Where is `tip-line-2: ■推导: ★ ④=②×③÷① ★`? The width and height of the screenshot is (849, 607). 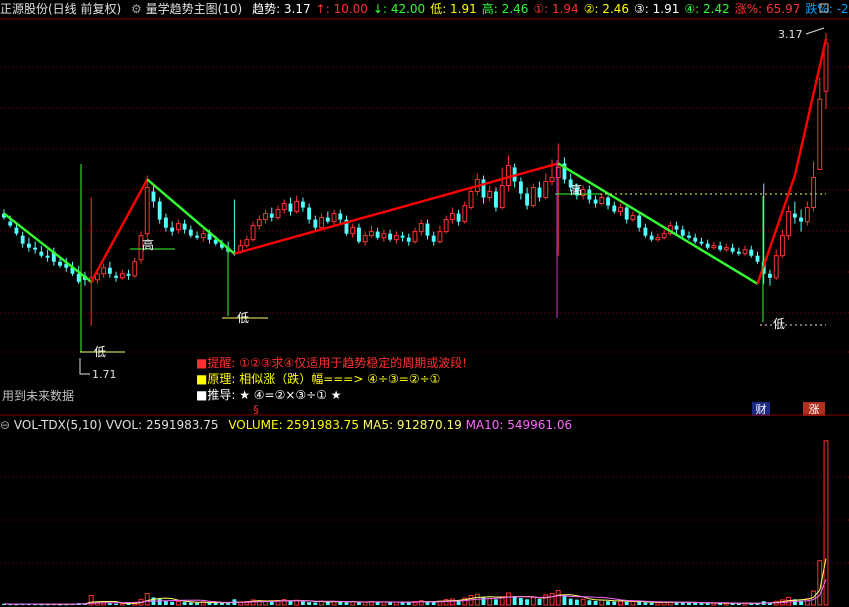
tip-line-2: ■推导: ★ ④=②×③÷① ★ is located at coordinates (269, 395).